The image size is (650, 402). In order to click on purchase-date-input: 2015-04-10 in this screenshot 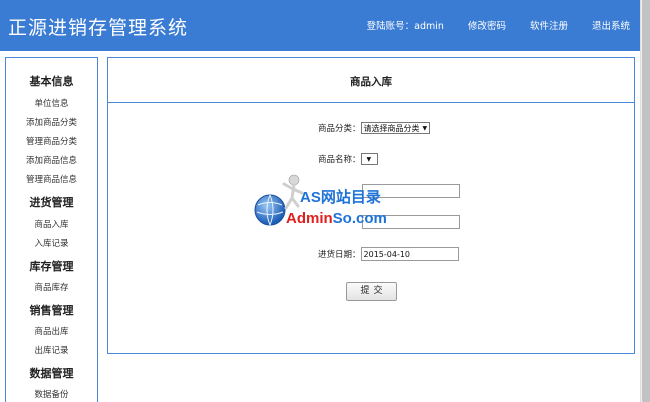, I will do `click(409, 254)`.